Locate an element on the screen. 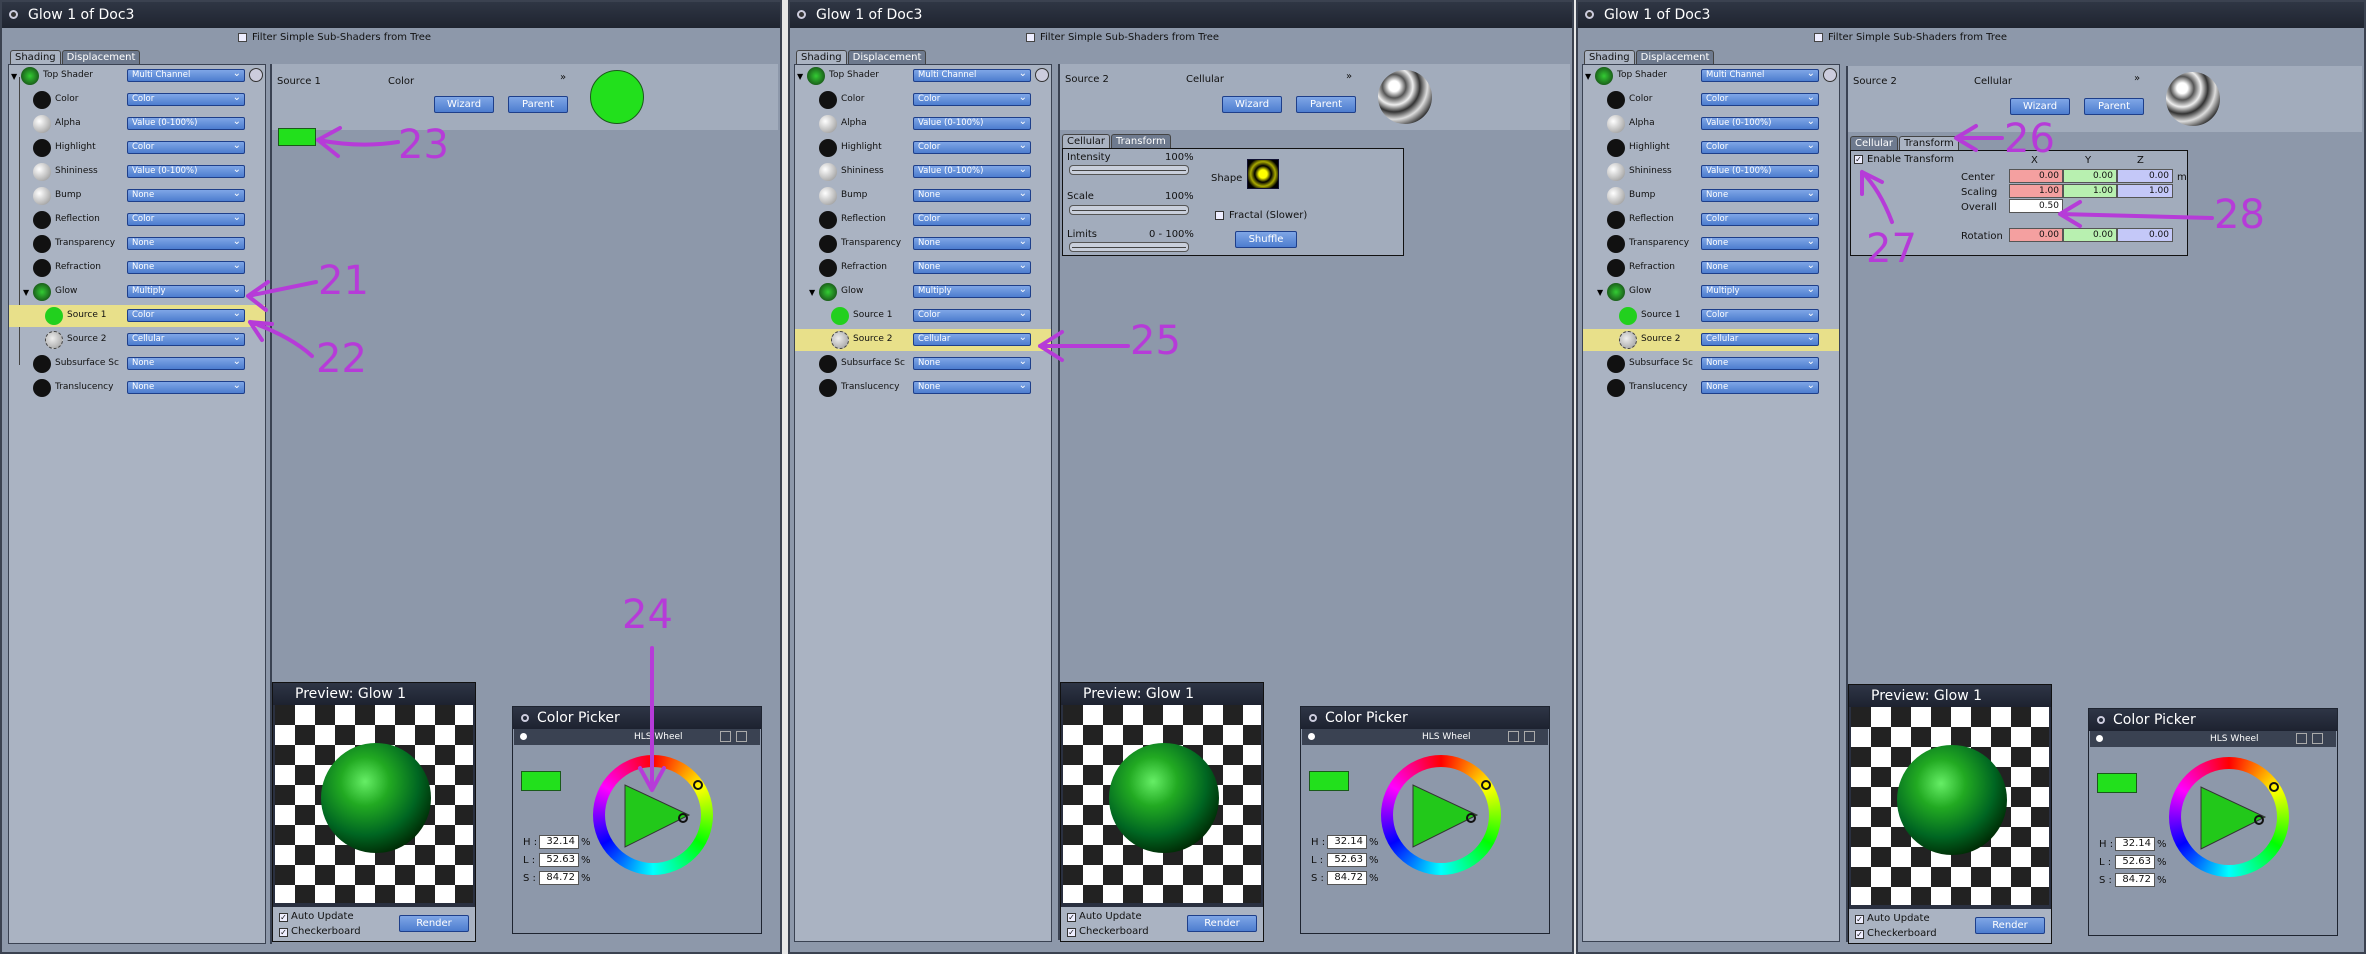 The width and height of the screenshot is (2366, 954). tree-row-color: Color Color is located at coordinates (923, 100).